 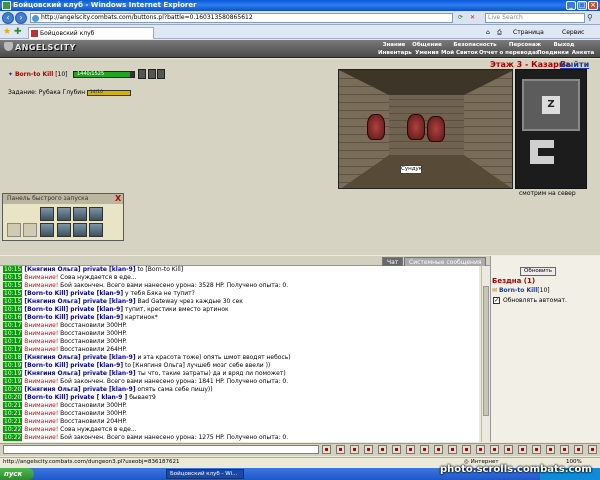 What do you see at coordinates (475, 45) in the screenshot?
I see `nav-security: Безопасность` at bounding box center [475, 45].